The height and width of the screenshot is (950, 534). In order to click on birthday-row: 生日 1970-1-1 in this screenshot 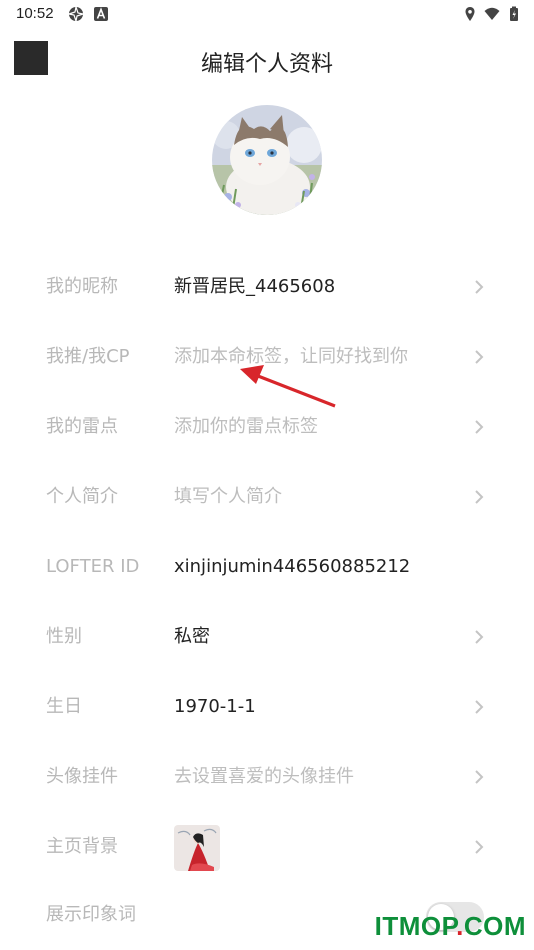, I will do `click(267, 707)`.